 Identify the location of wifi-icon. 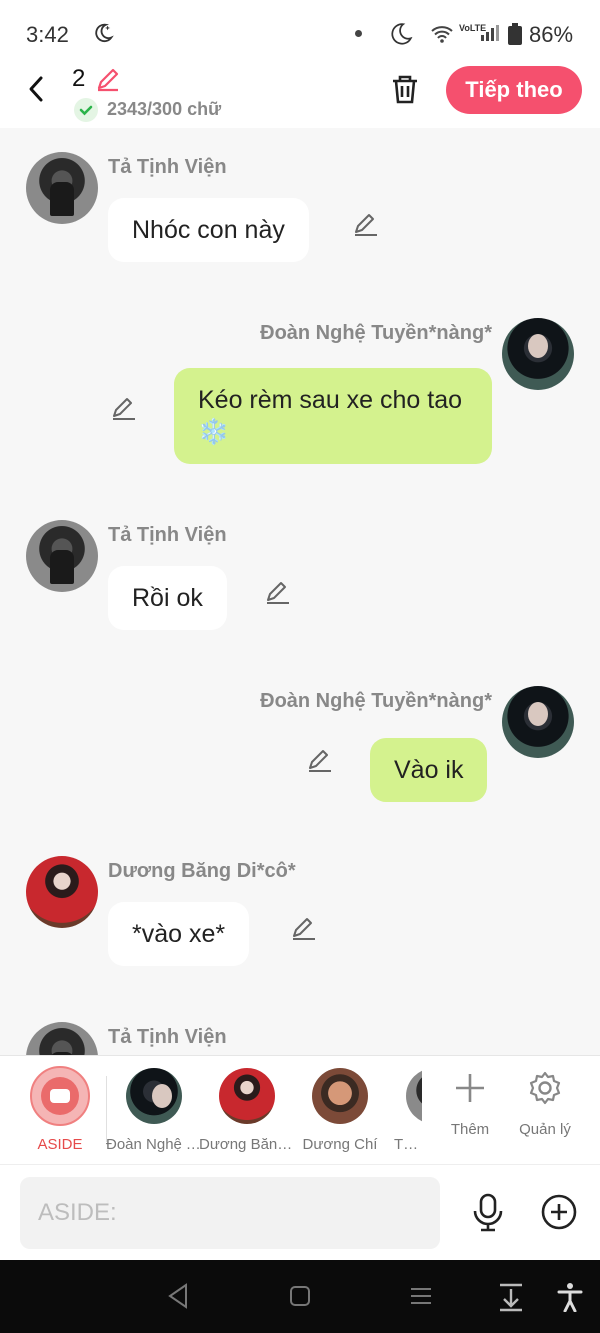
(442, 36).